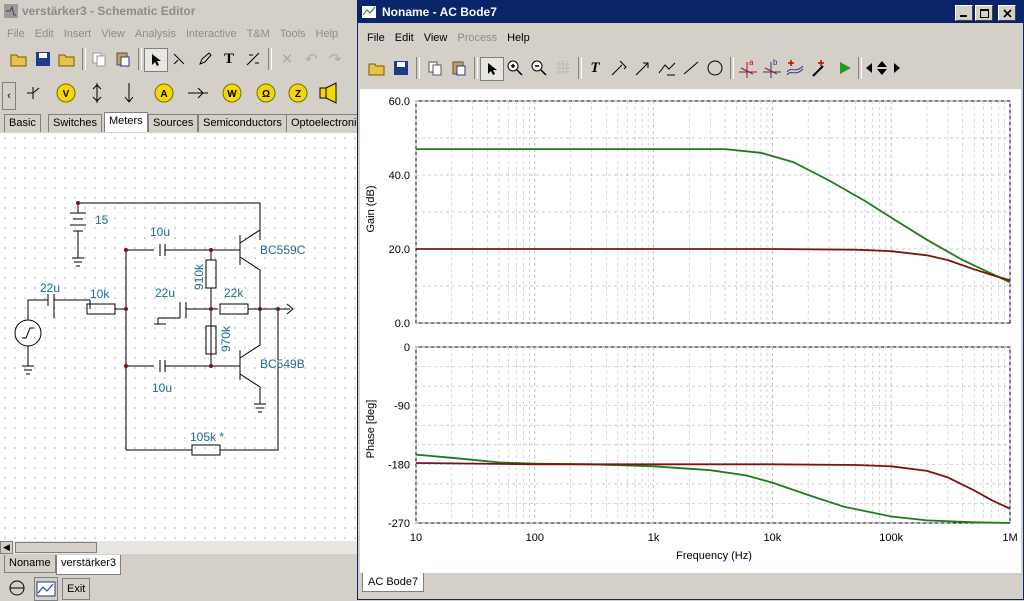 The image size is (1024, 601). I want to click on graph-view-icon, so click(46, 589).